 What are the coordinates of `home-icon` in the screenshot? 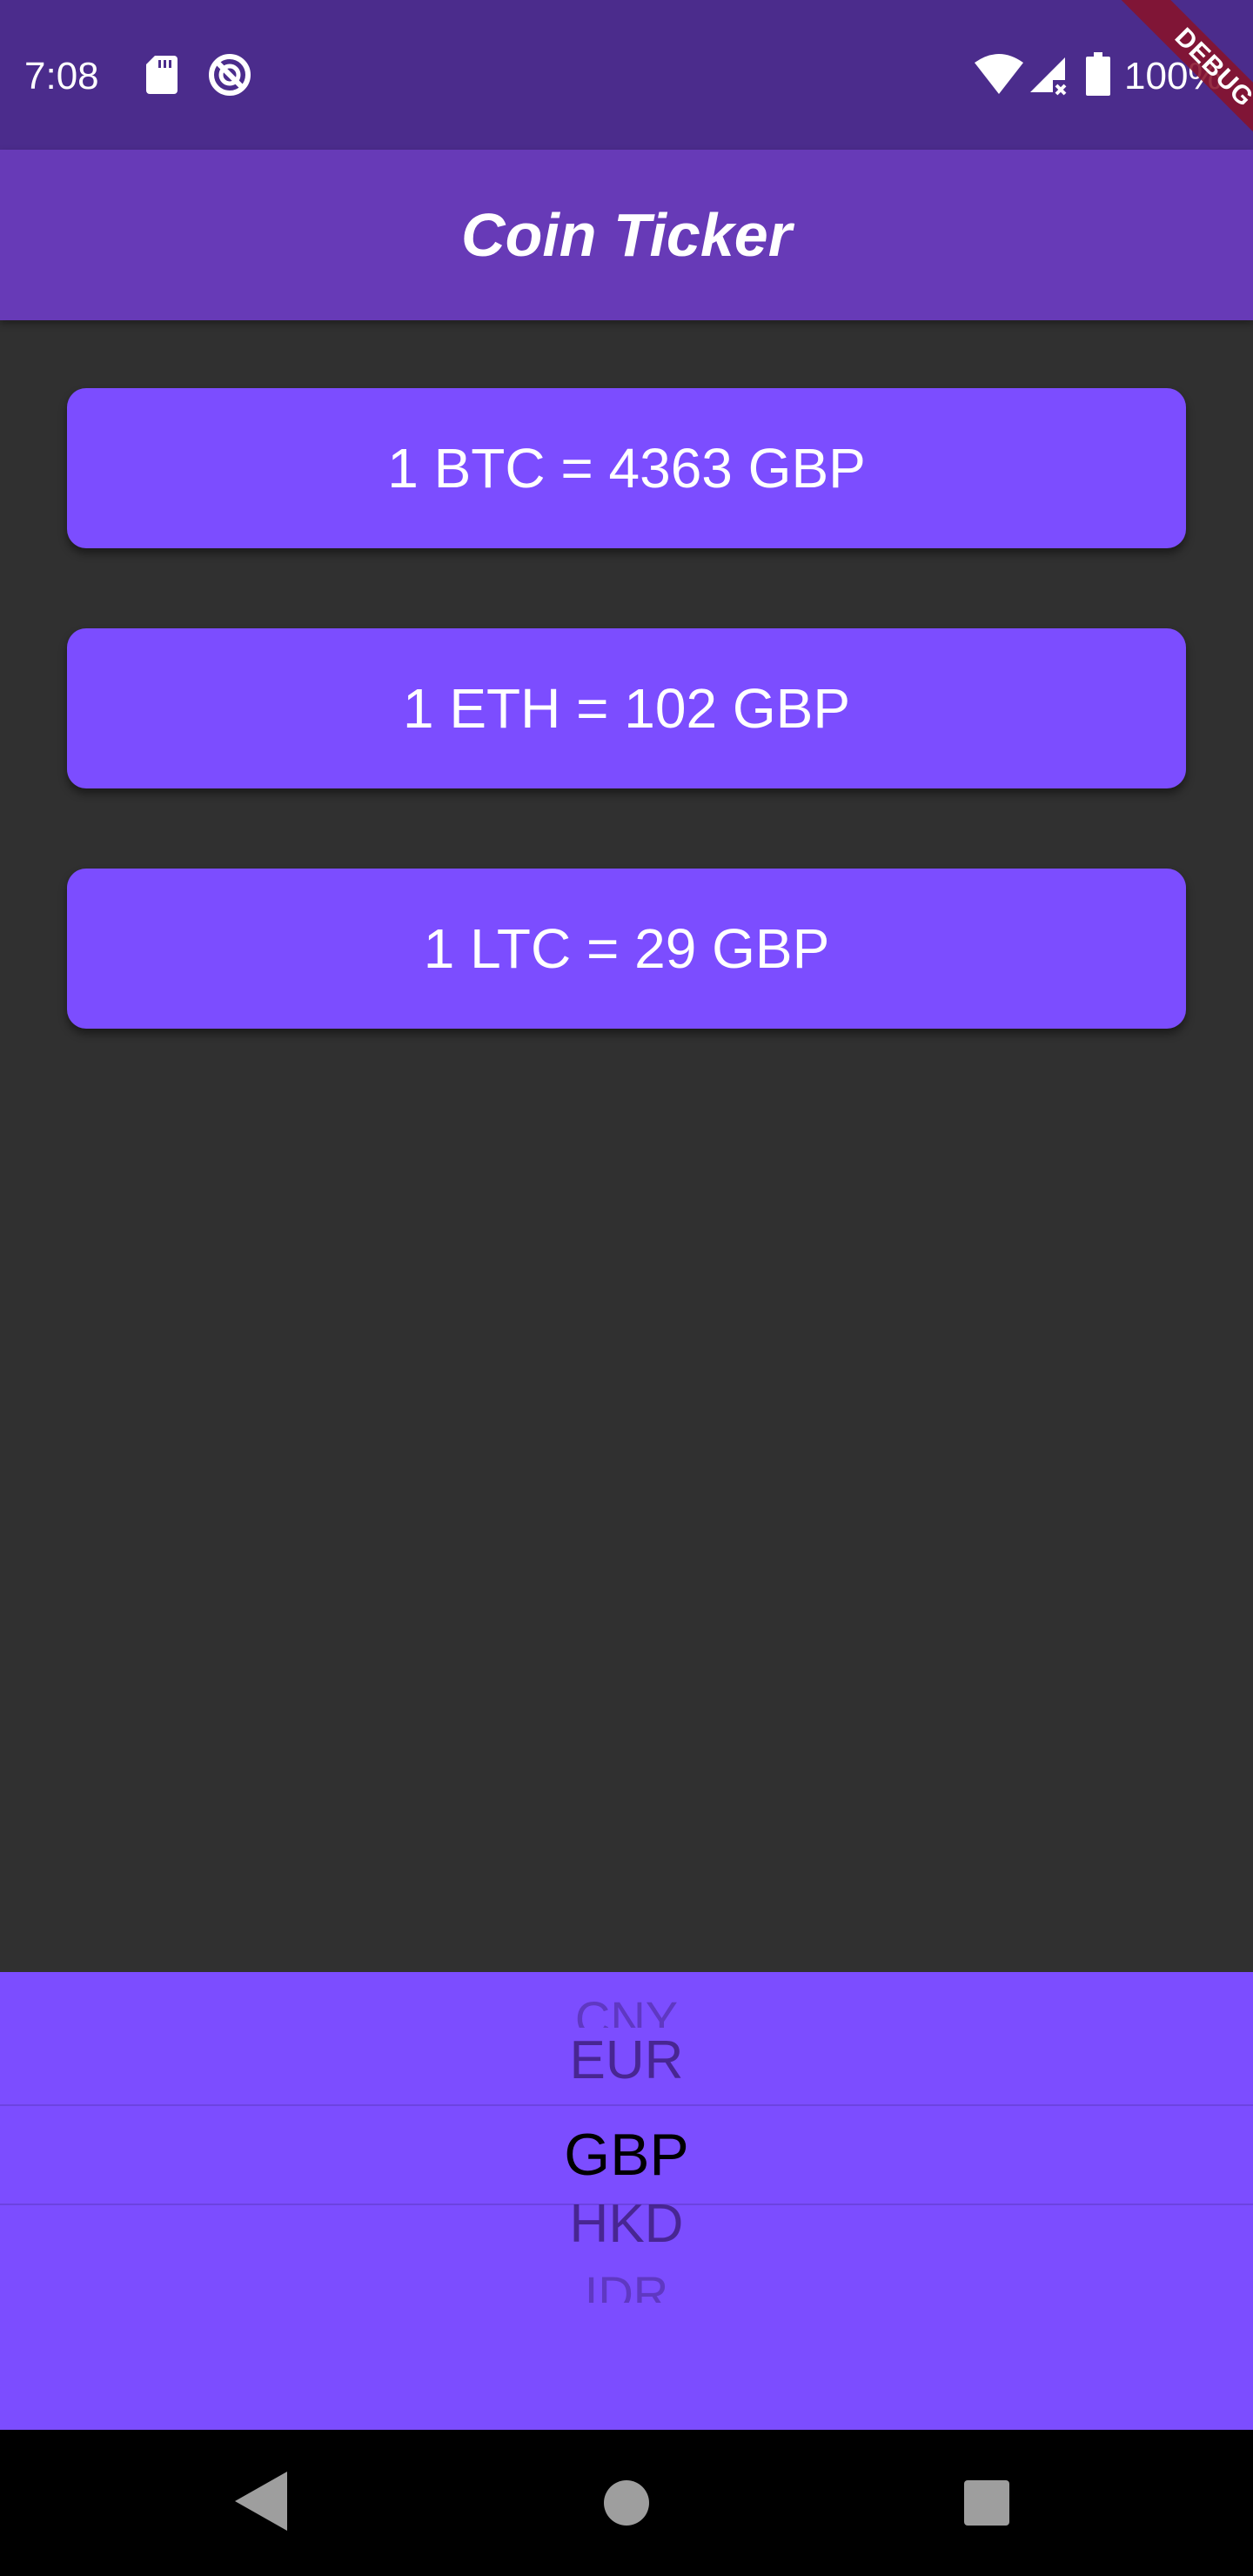 It's located at (626, 2503).